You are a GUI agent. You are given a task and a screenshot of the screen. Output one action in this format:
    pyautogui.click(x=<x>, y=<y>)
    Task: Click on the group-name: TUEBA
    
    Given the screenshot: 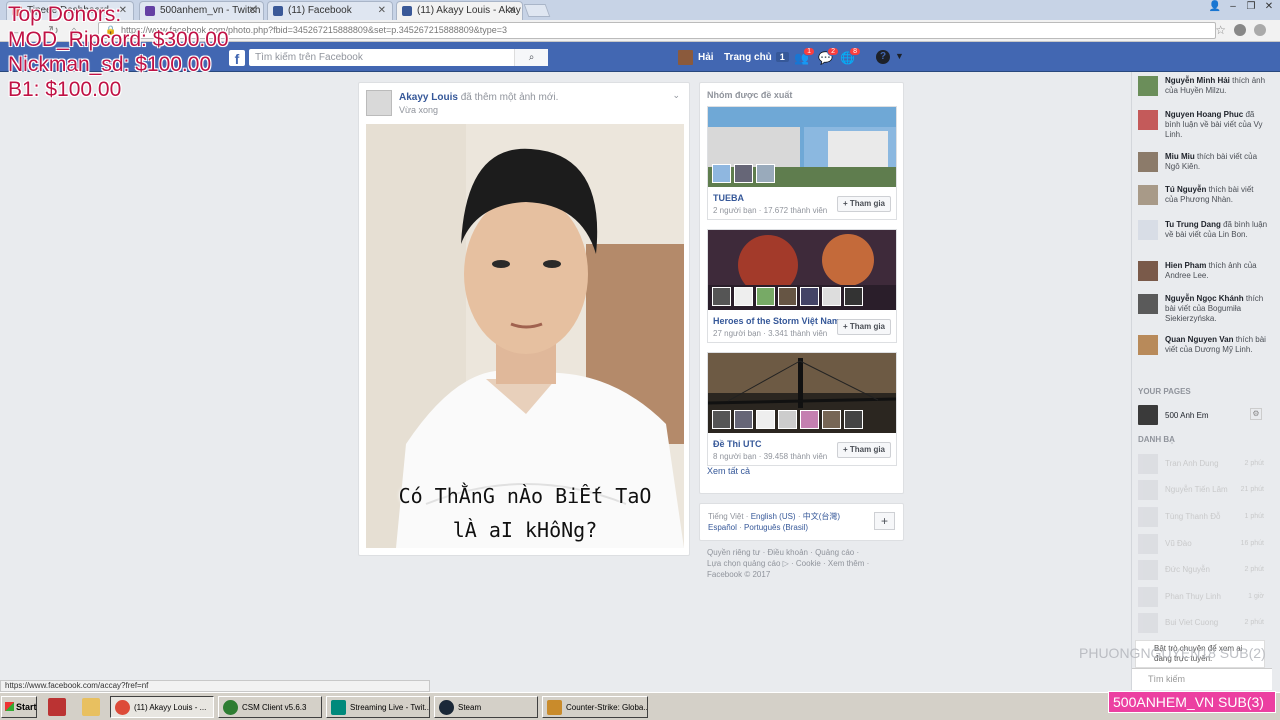 What is the action you would take?
    pyautogui.click(x=728, y=198)
    